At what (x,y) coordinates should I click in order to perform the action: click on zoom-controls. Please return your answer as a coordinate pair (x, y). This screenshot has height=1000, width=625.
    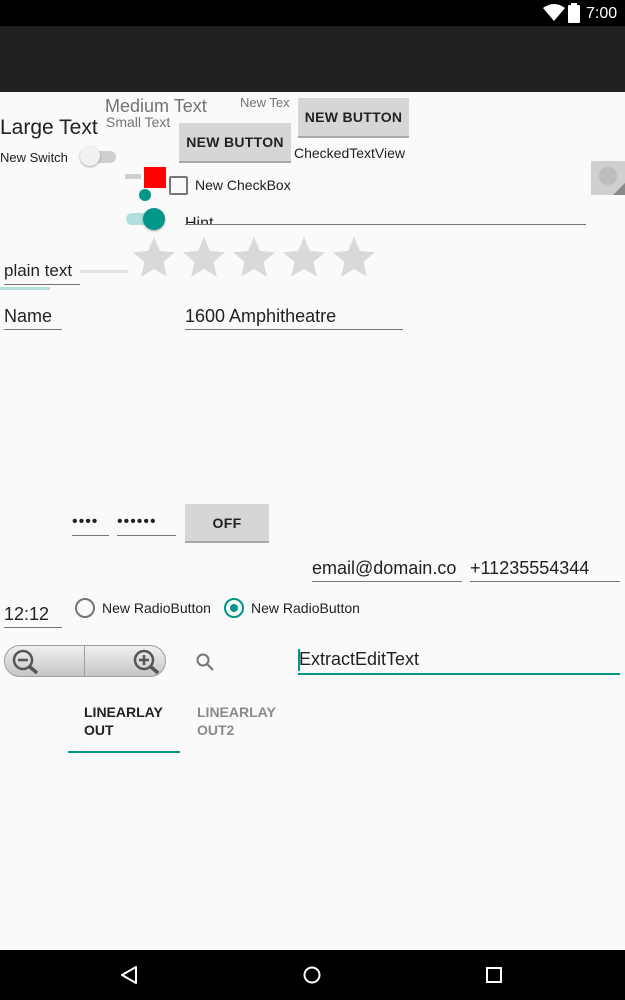
    Looking at the image, I should click on (85, 661).